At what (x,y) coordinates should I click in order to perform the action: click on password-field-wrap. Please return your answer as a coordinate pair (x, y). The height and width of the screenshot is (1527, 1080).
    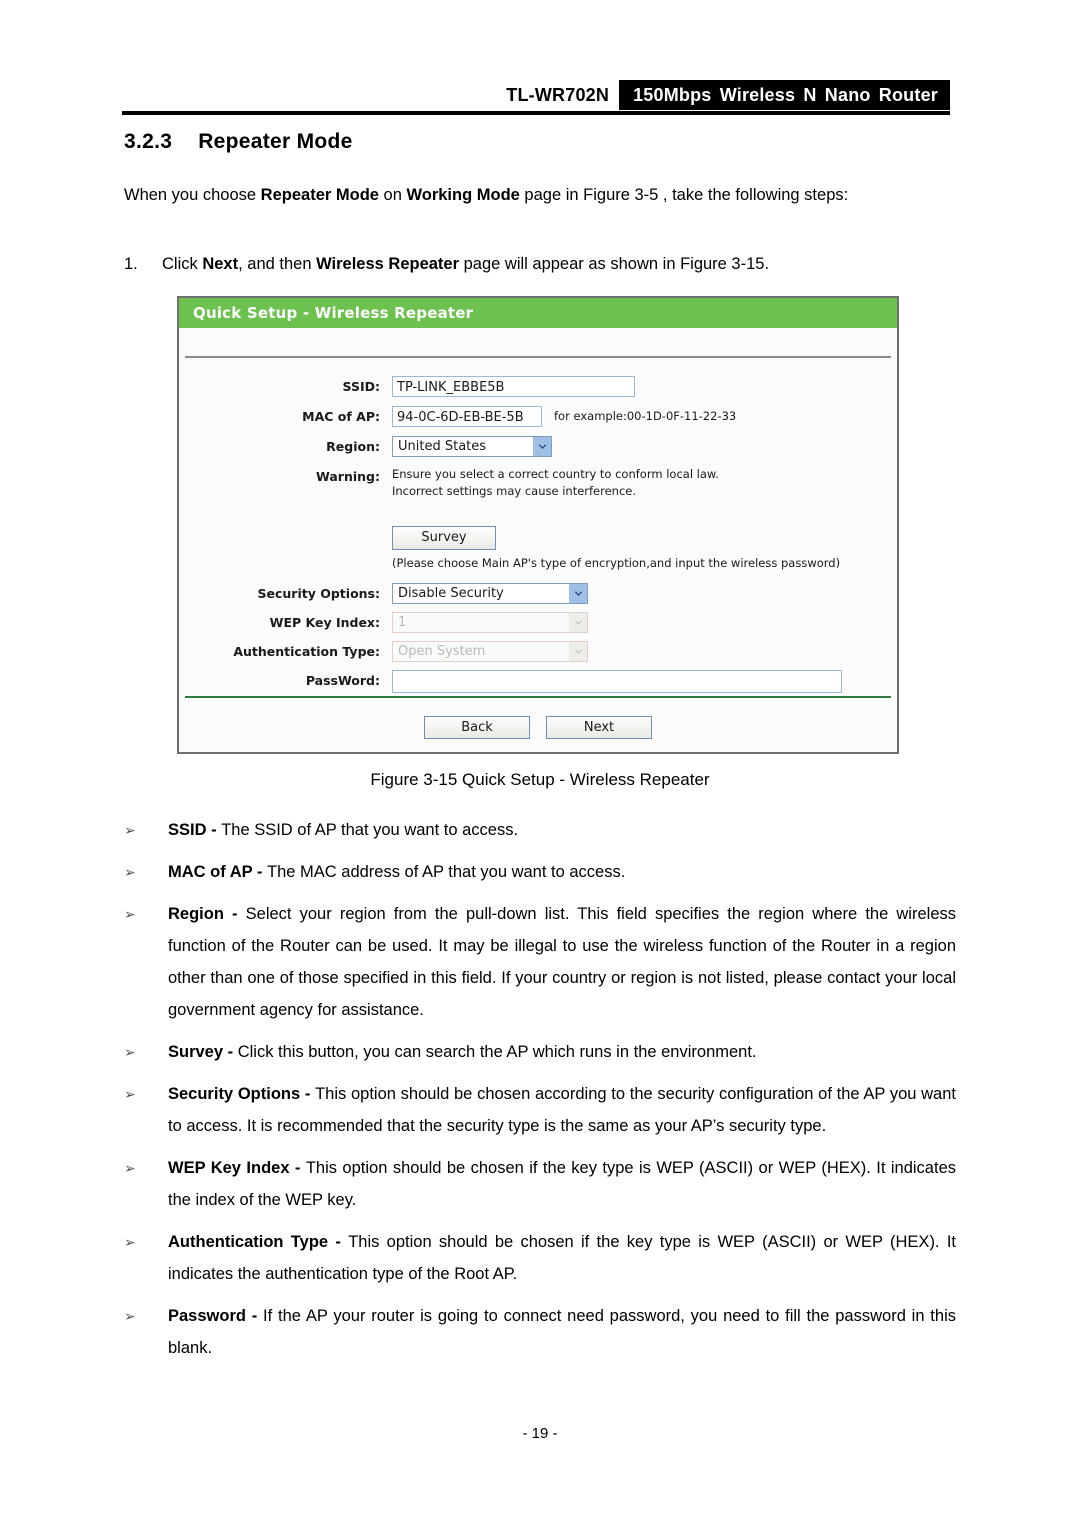
    Looking at the image, I should click on (644, 681).